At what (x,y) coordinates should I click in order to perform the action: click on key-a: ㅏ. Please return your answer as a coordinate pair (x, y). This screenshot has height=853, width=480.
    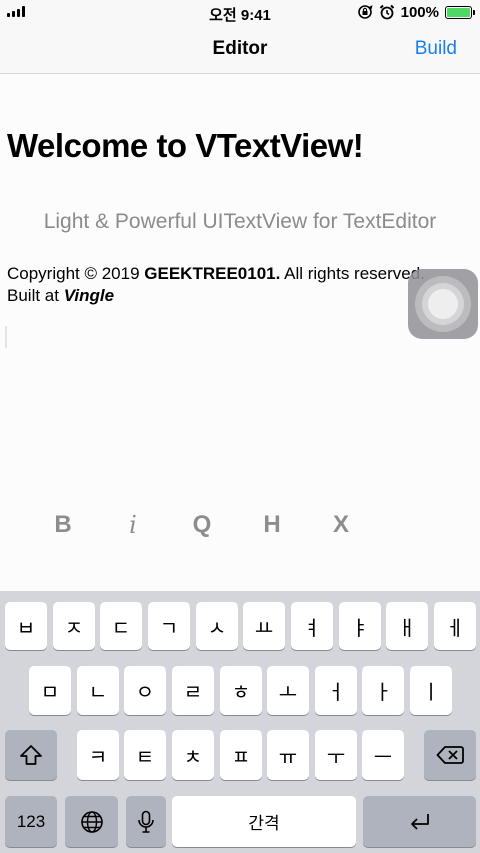
    Looking at the image, I should click on (383, 690).